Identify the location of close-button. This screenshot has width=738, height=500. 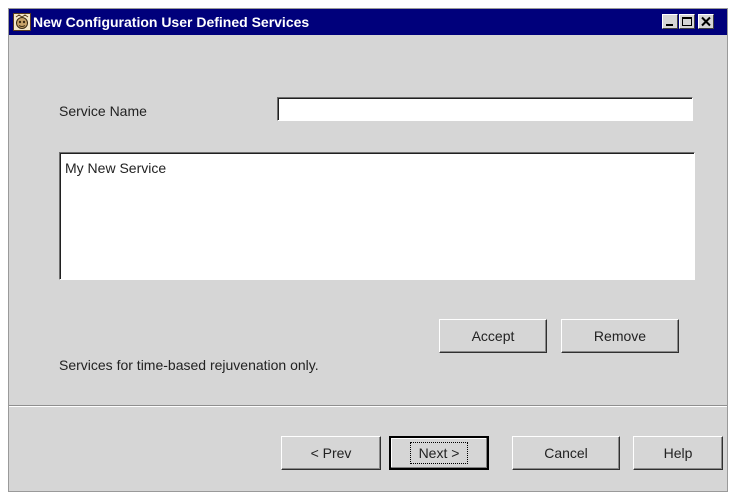
(706, 21).